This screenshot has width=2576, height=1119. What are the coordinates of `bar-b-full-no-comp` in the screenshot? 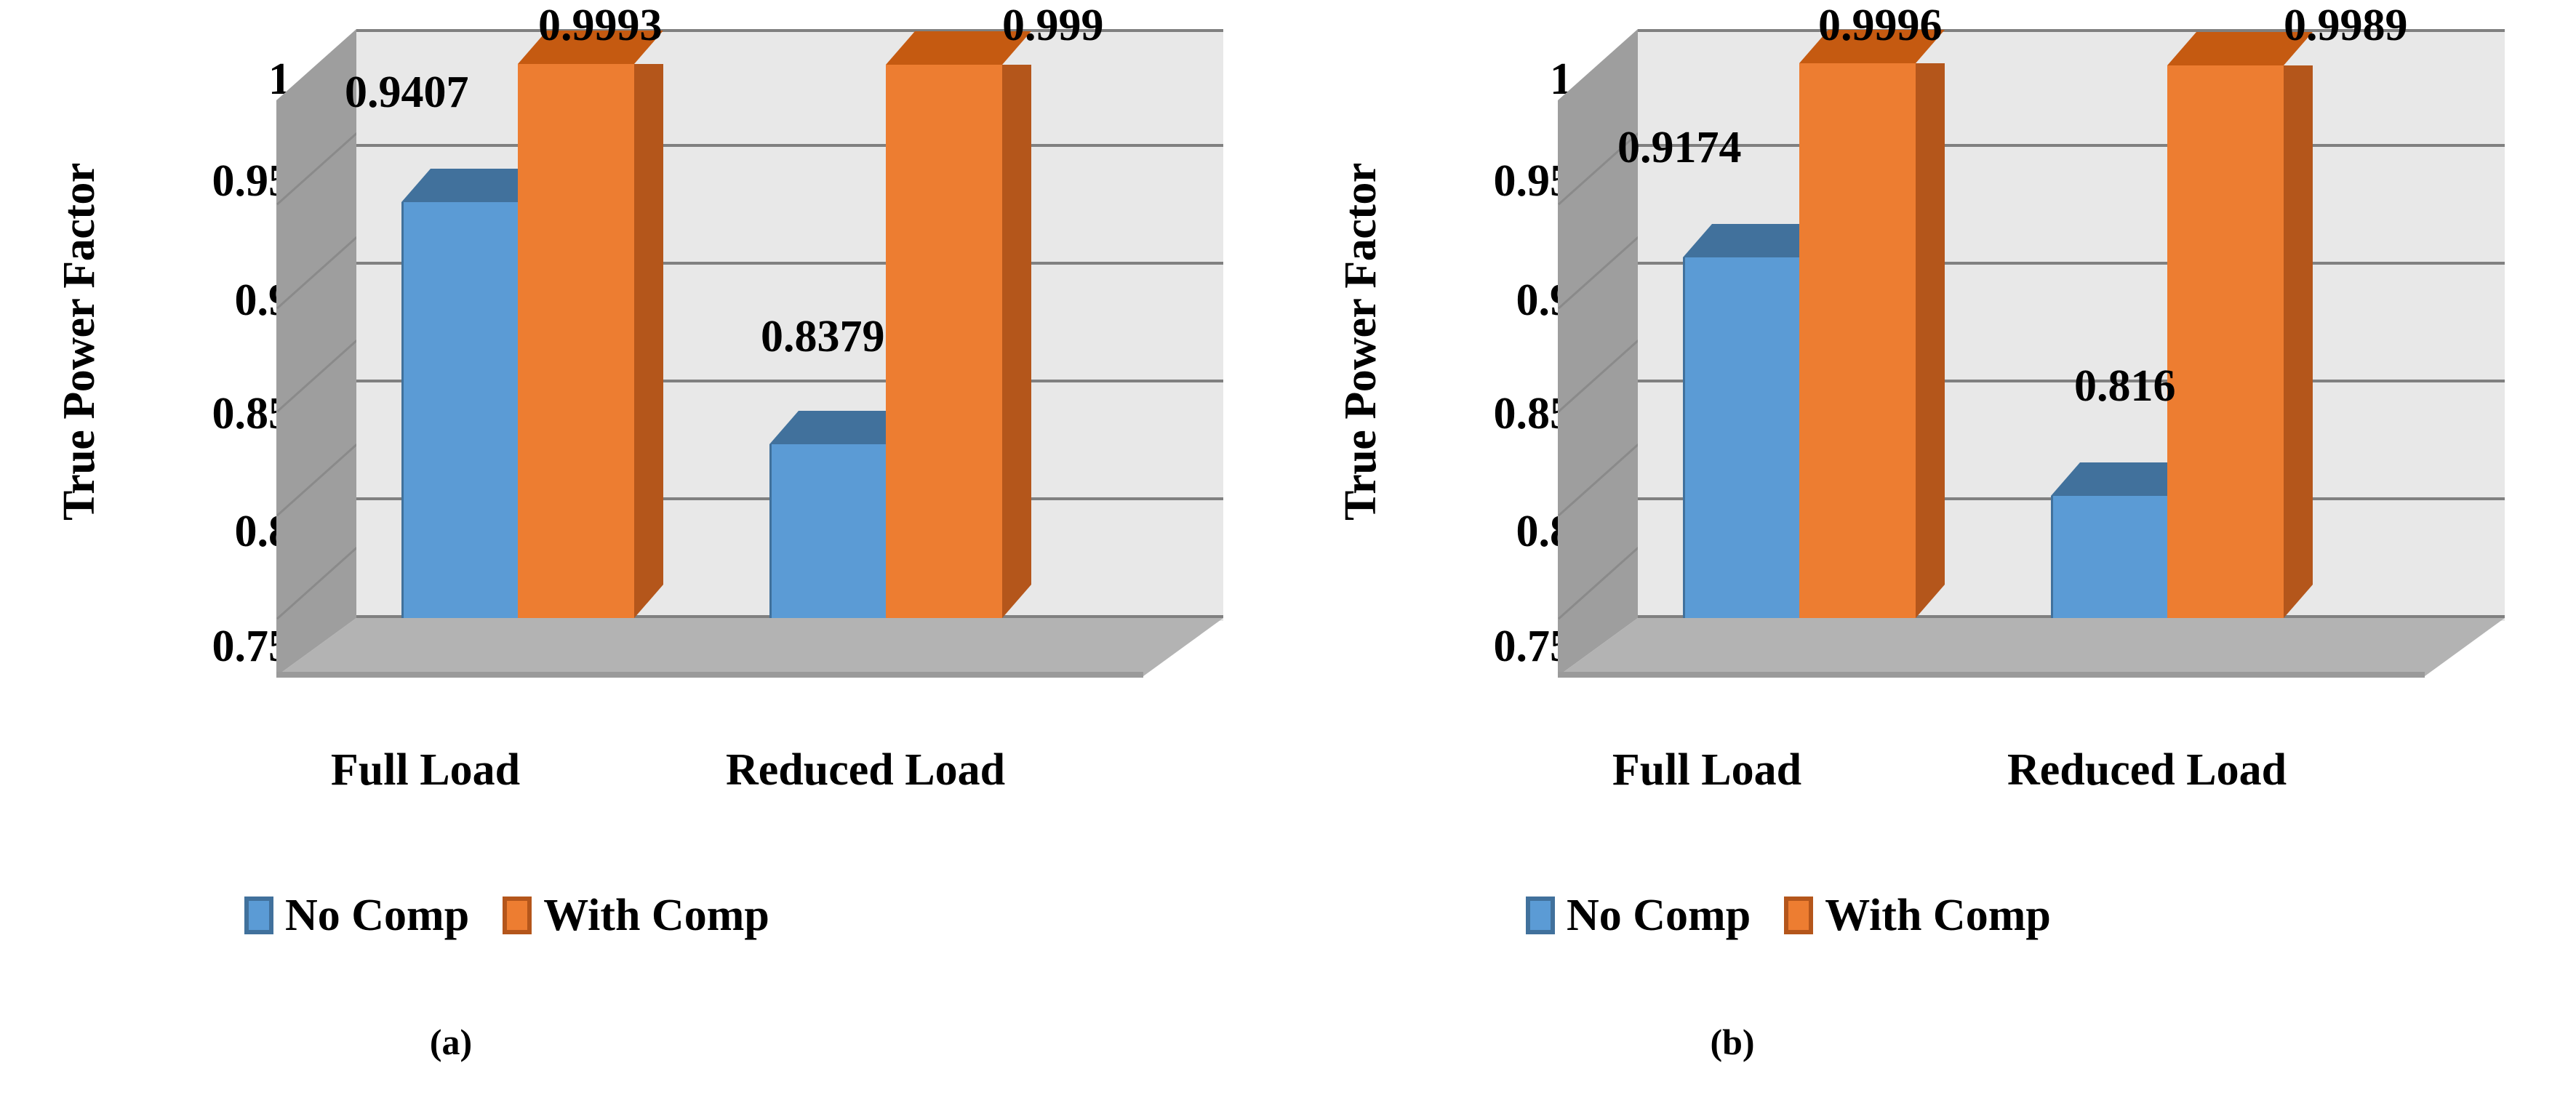 It's located at (1741, 421).